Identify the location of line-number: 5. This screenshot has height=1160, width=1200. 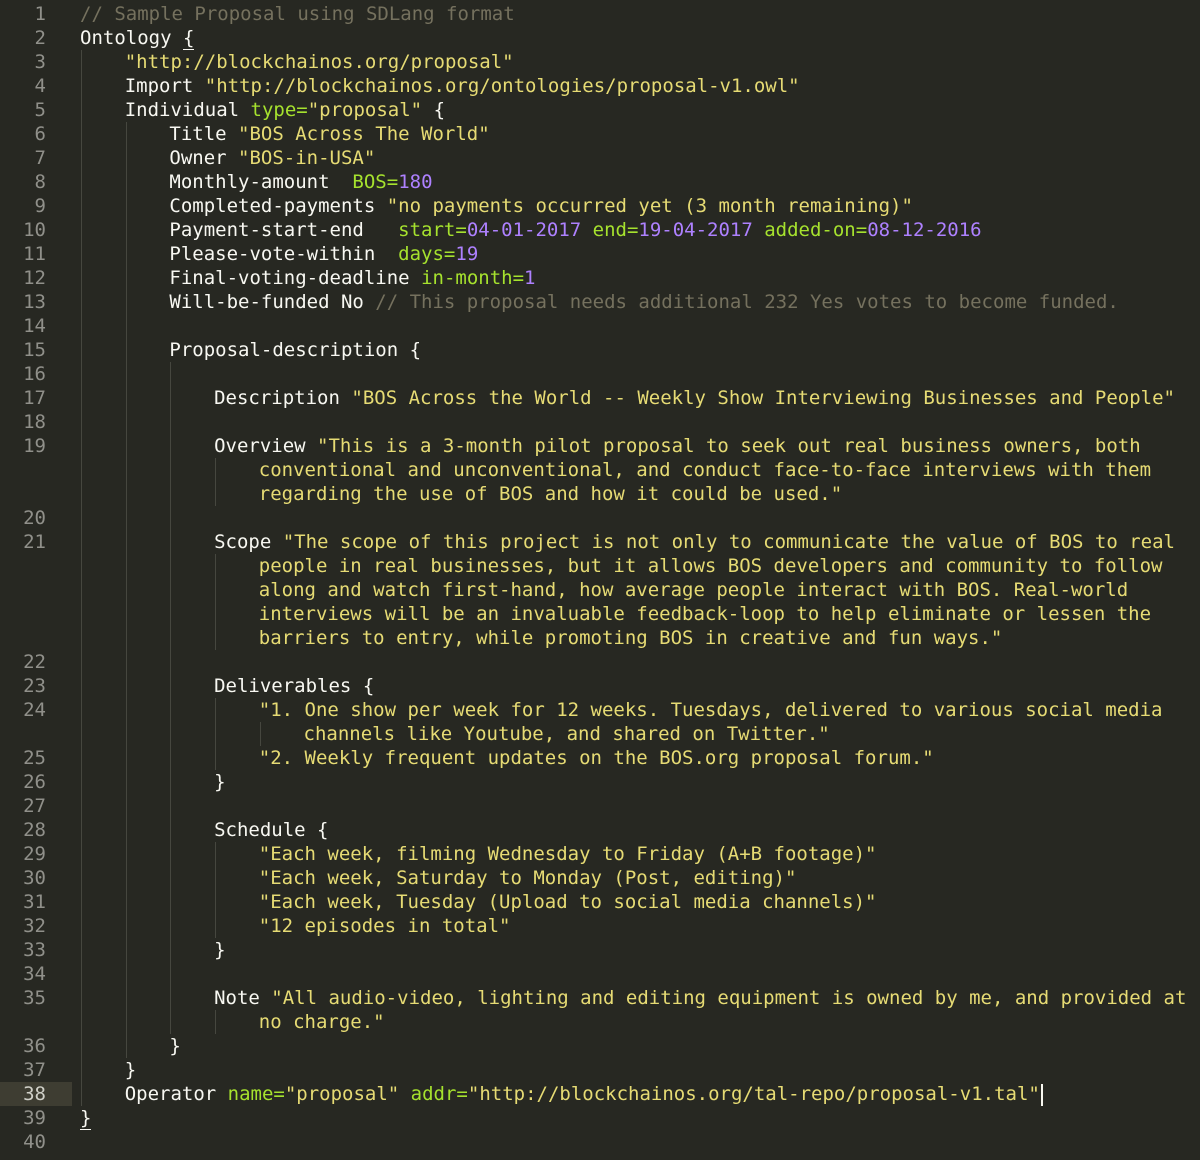
(40, 110).